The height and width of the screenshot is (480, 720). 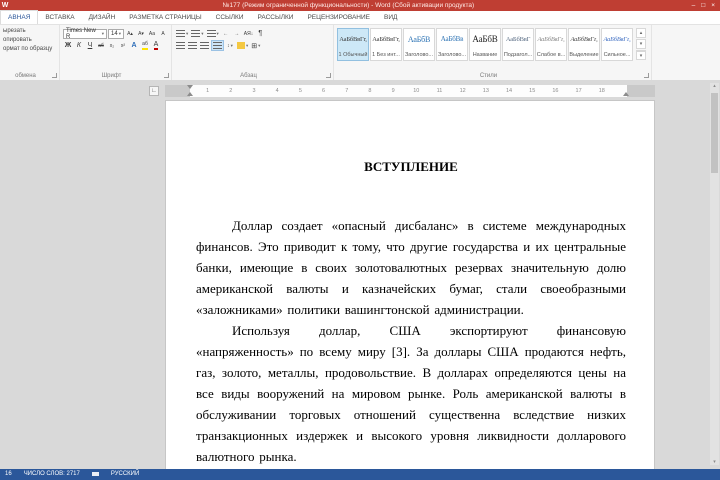 I want to click on scrollbar-thumb, so click(x=714, y=133).